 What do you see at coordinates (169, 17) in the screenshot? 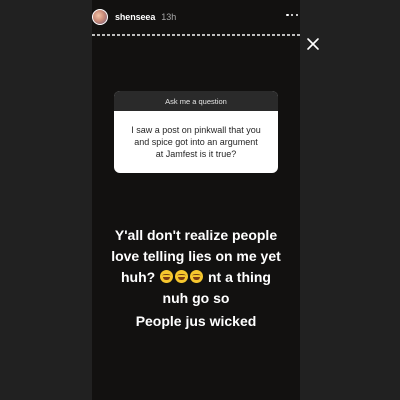
I see `post-time: 13h` at bounding box center [169, 17].